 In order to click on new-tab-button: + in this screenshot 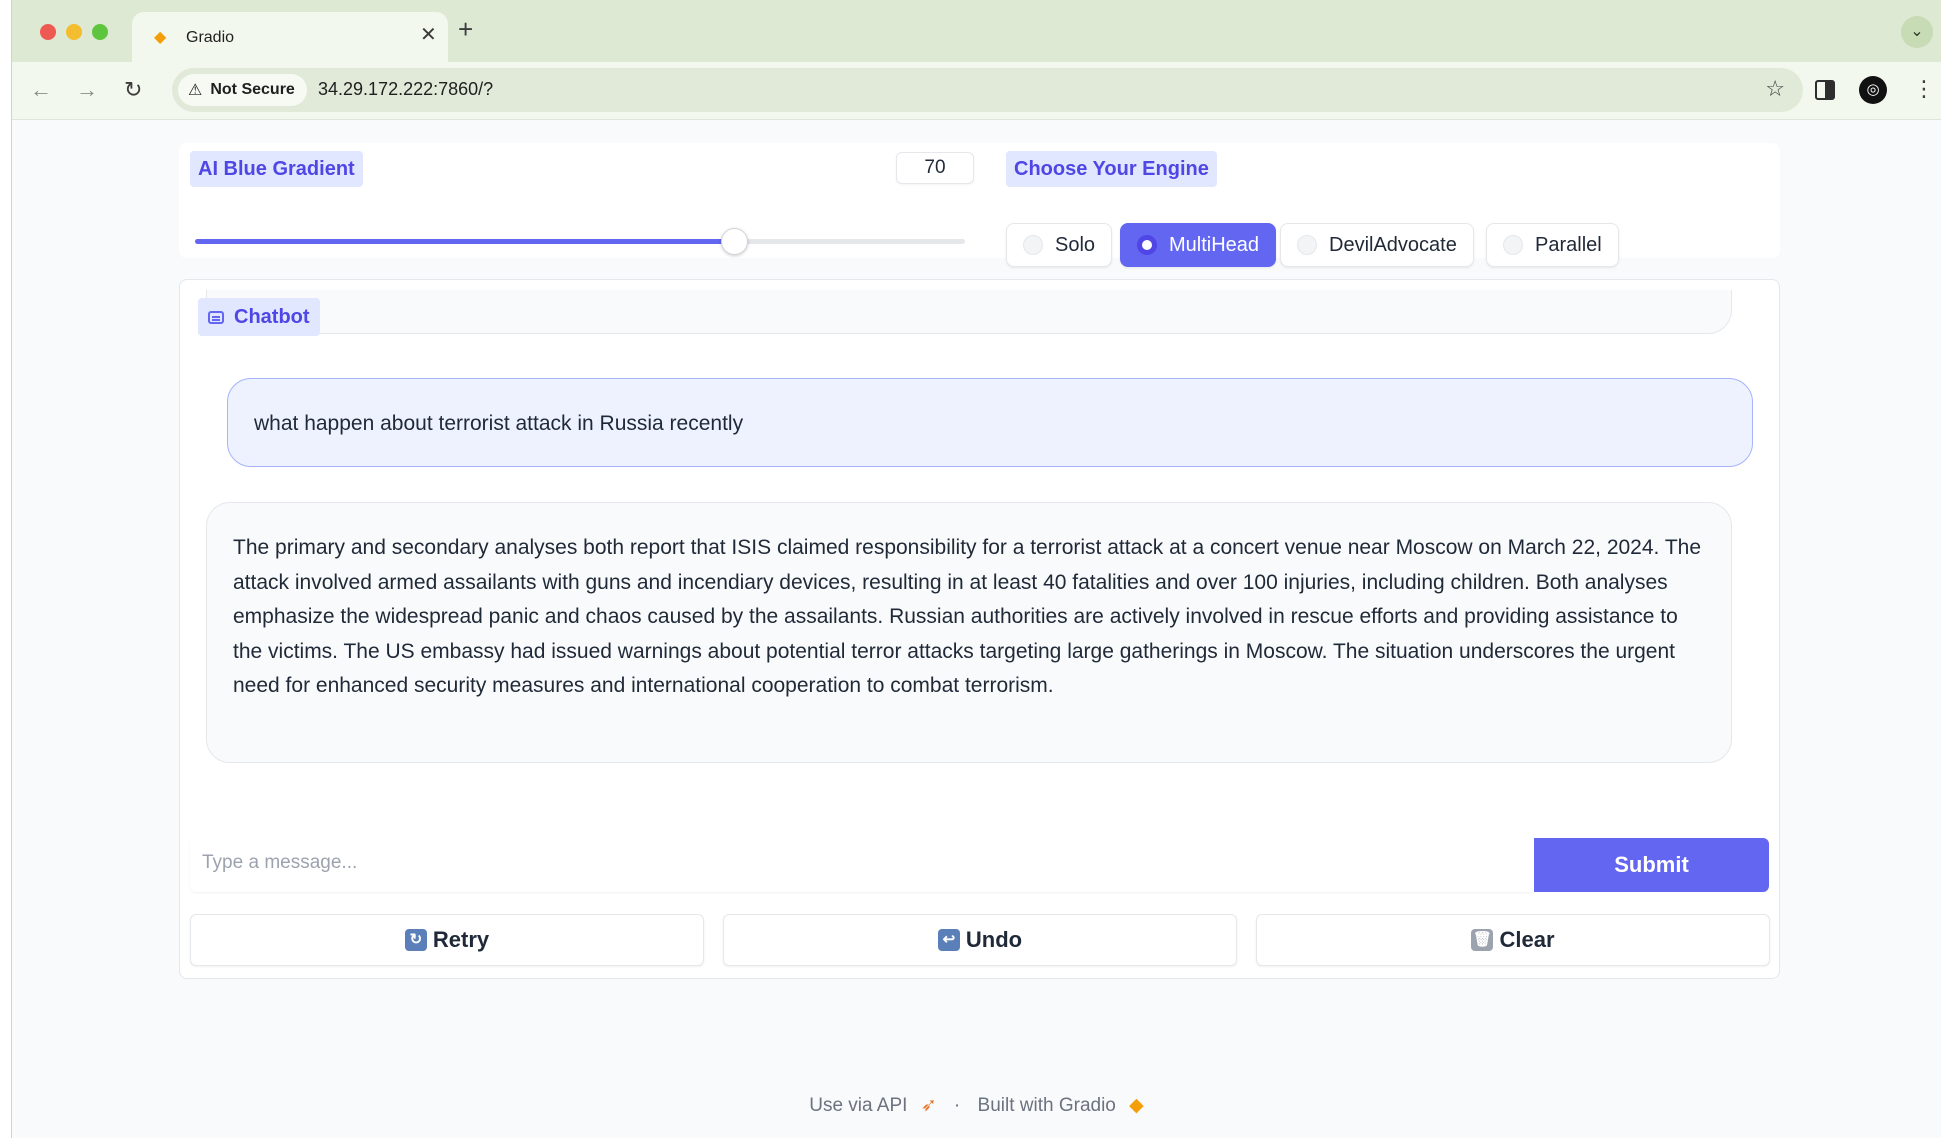, I will do `click(465, 29)`.